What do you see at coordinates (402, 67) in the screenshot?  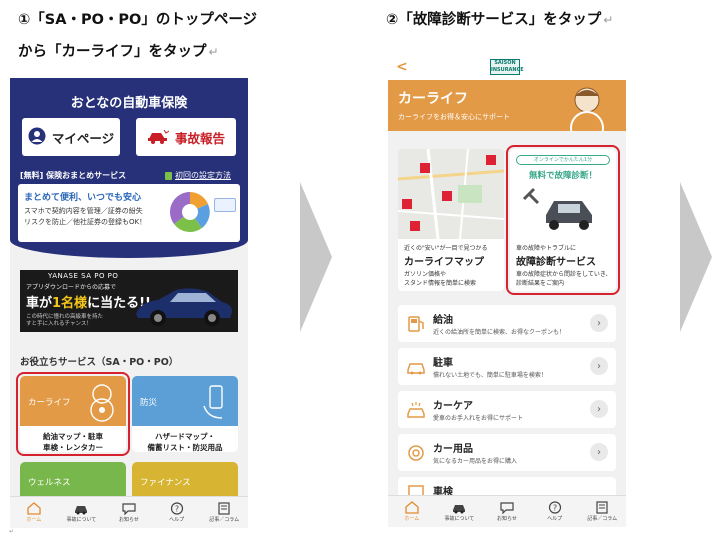 I see `back-chevron-icon: <` at bounding box center [402, 67].